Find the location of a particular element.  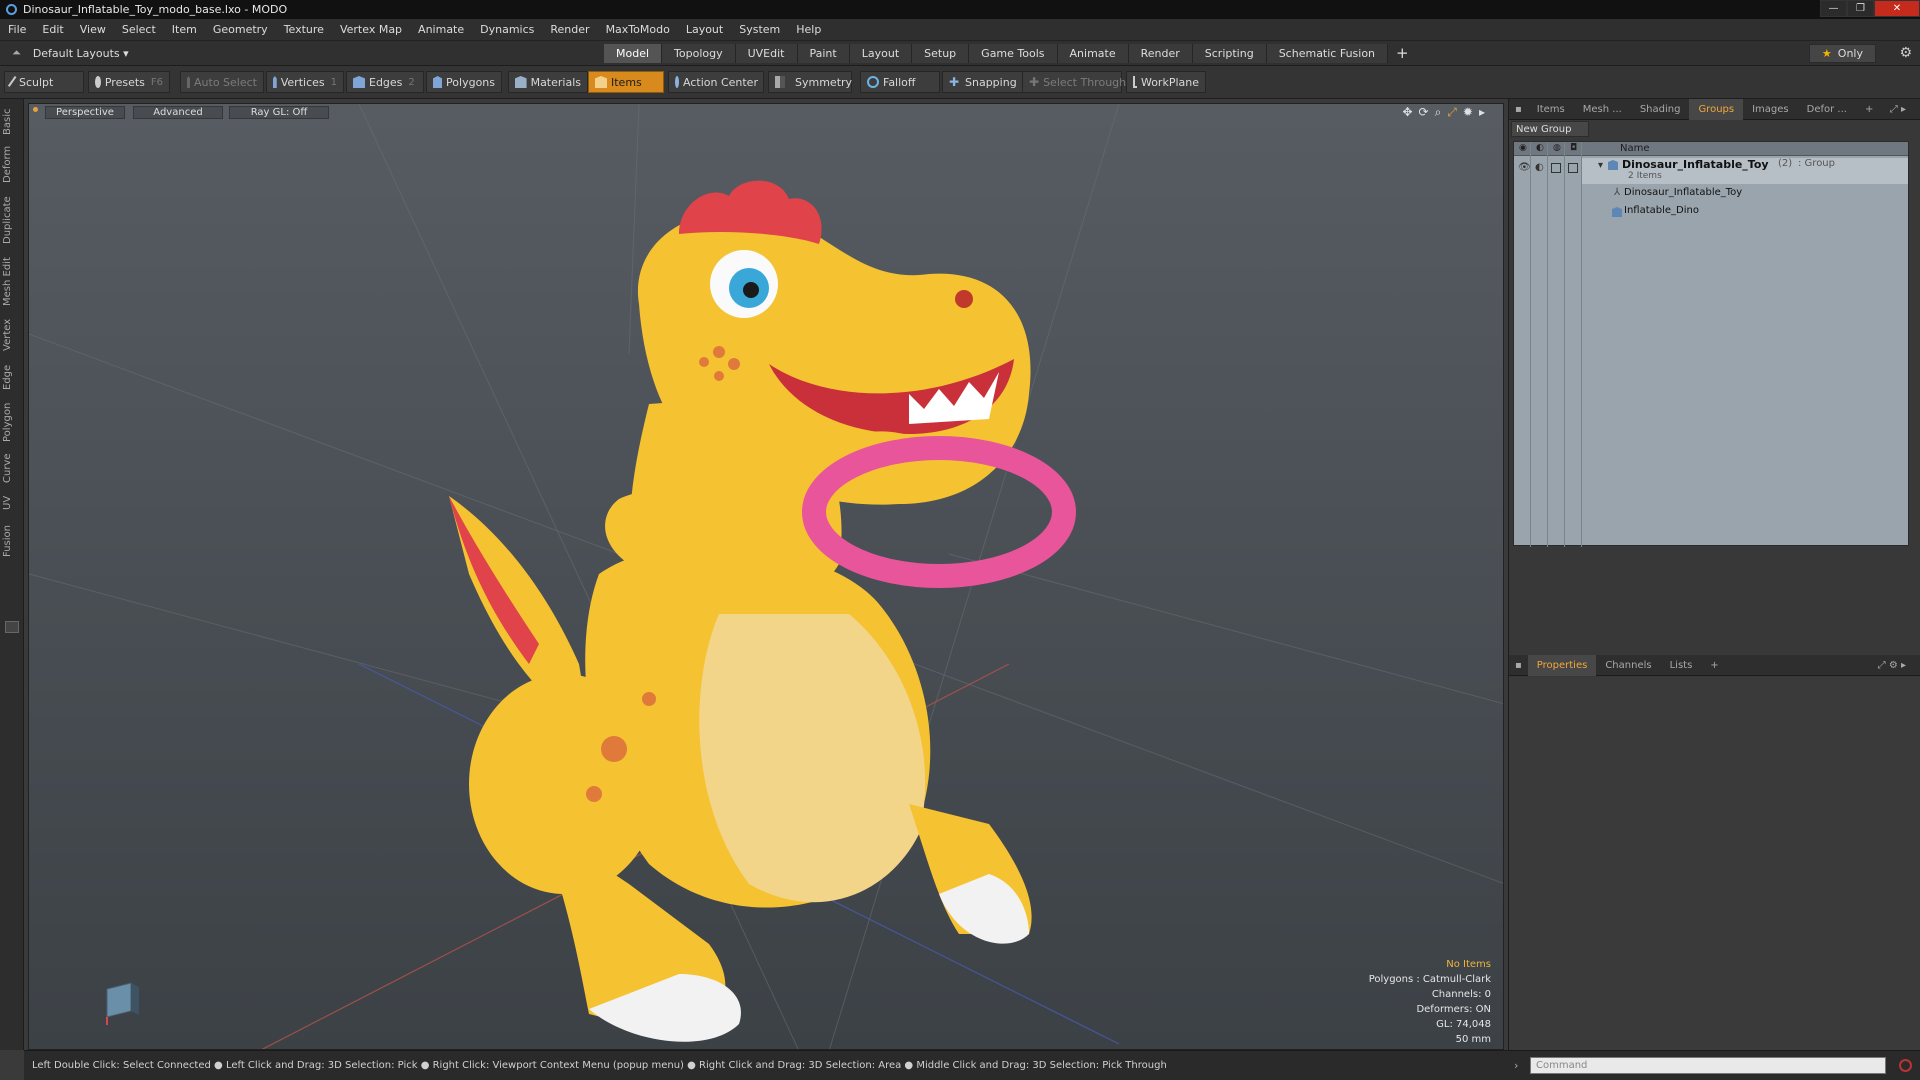

vtab-basic: Basic is located at coordinates (12, 122).